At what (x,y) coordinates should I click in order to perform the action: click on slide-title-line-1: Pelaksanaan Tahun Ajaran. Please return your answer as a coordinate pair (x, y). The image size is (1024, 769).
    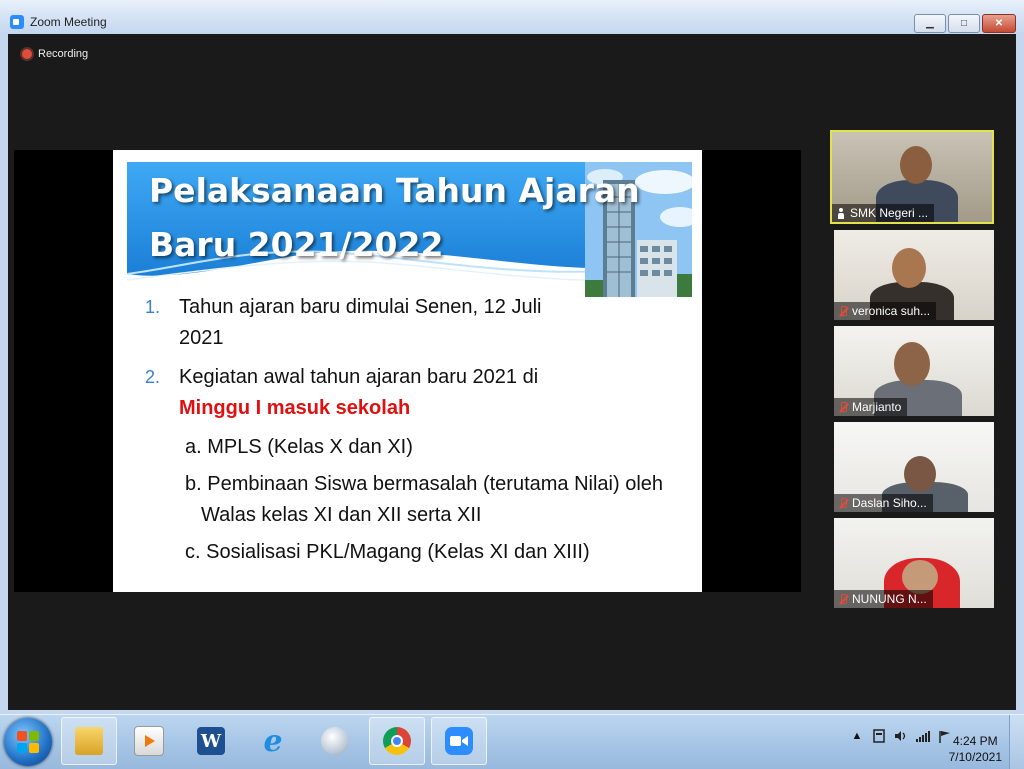
    Looking at the image, I should click on (394, 190).